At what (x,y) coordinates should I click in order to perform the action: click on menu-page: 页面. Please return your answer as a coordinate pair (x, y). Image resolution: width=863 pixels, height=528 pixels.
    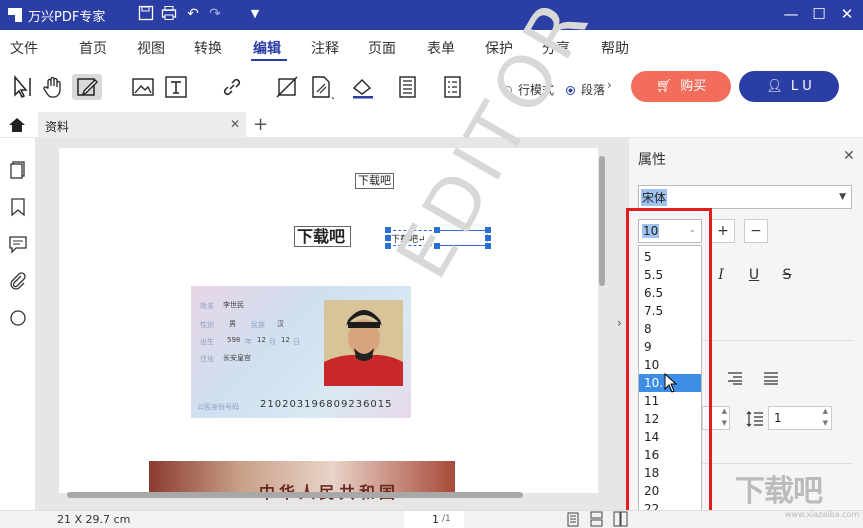
    Looking at the image, I should click on (382, 48).